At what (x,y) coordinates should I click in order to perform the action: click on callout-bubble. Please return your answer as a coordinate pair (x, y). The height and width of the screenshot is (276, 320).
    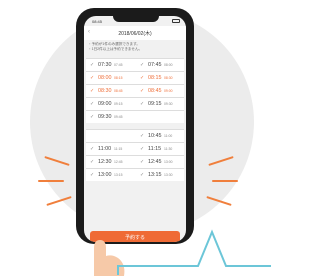
    Looking at the image, I should click on (194, 252).